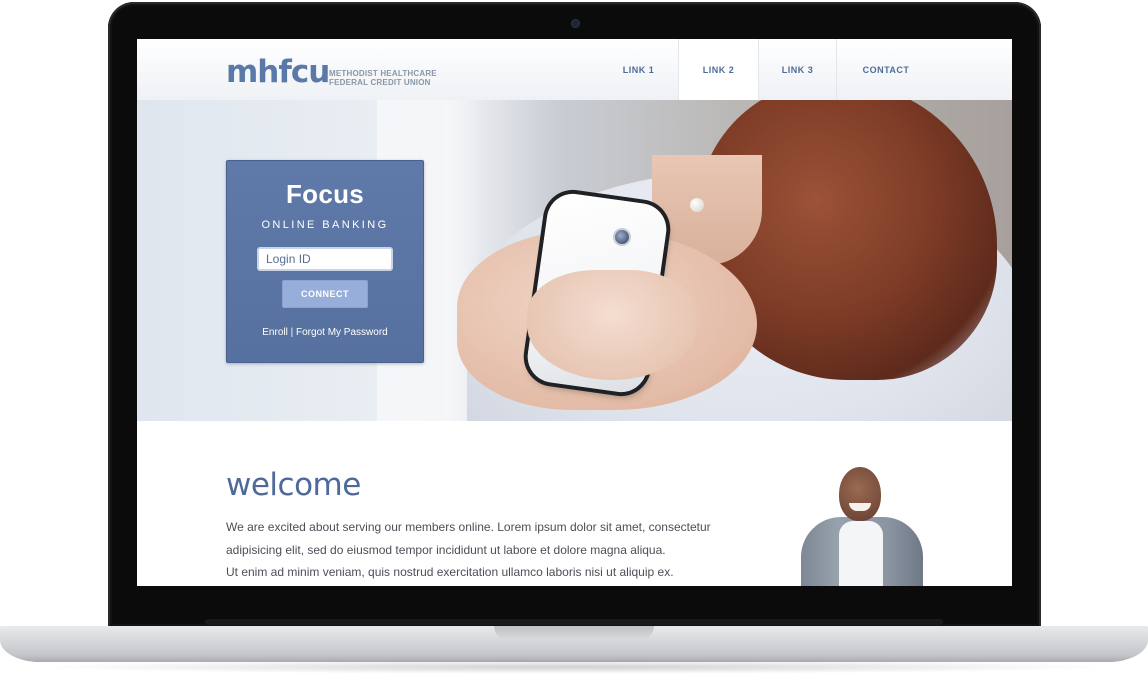 This screenshot has height=692, width=1148. I want to click on hero-pendant, so click(697, 205).